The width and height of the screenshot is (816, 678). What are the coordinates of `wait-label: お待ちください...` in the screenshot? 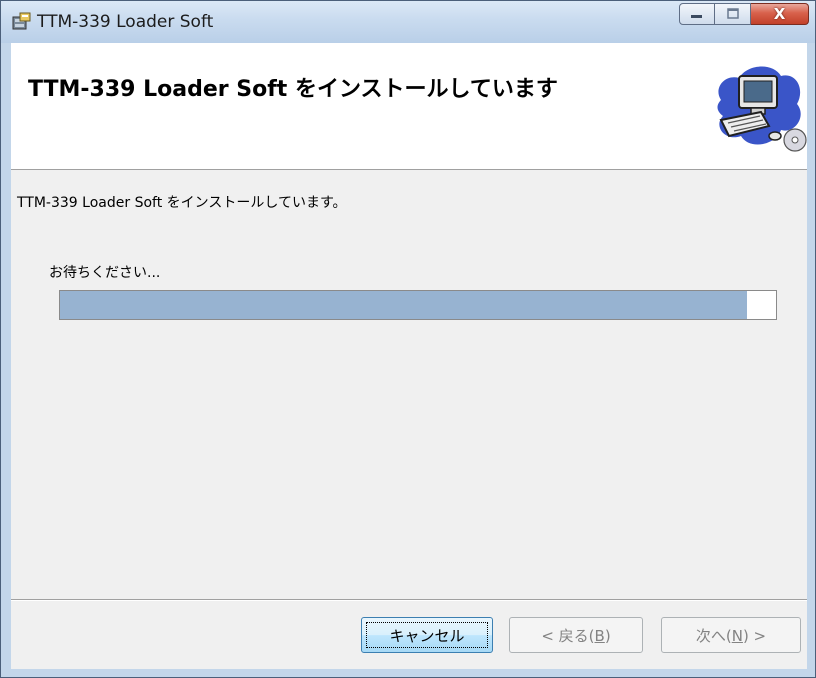 It's located at (105, 273).